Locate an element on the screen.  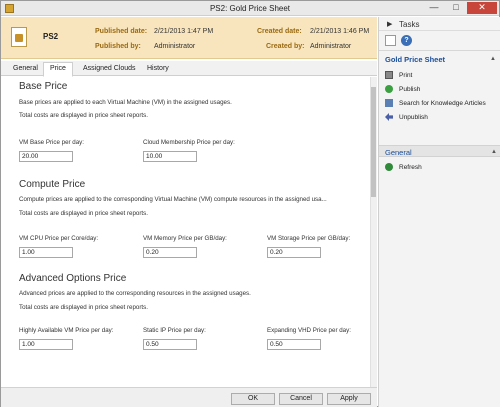
vm-memory-price-label: VM Memory Price per GB/day: is located at coordinates (185, 238).